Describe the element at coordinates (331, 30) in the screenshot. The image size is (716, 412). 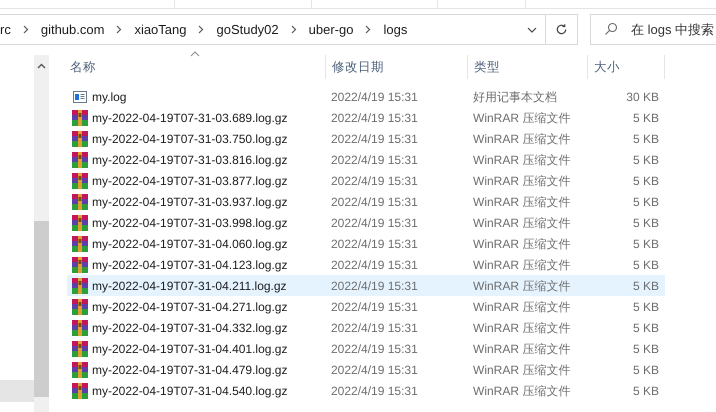
I see `breadcrumb-item: uber-go` at that location.